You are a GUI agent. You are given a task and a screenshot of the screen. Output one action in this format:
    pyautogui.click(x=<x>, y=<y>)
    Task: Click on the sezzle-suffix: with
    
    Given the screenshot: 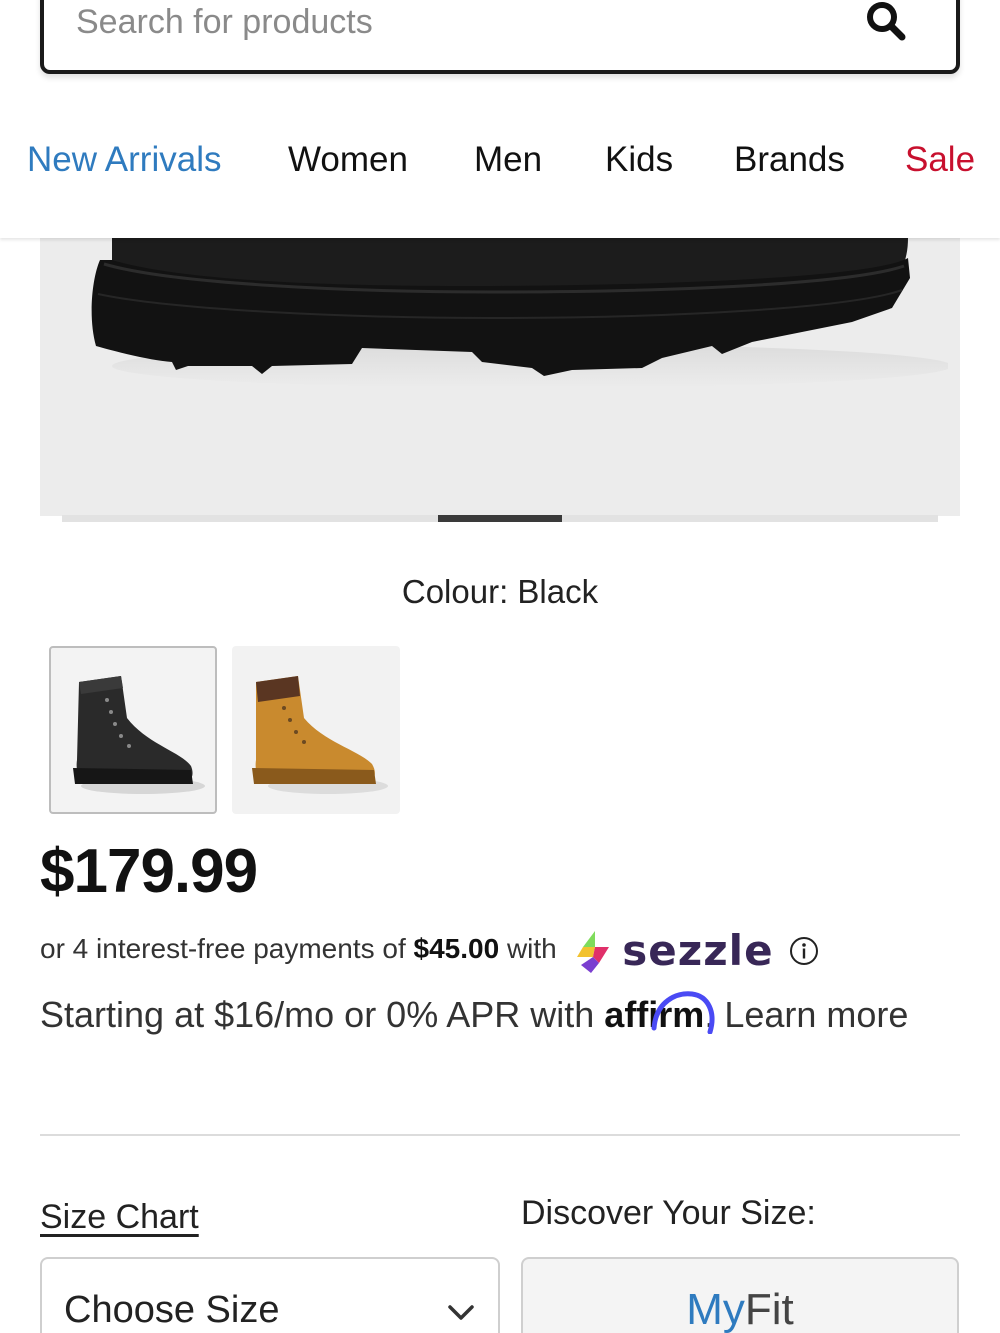 What is the action you would take?
    pyautogui.click(x=531, y=948)
    